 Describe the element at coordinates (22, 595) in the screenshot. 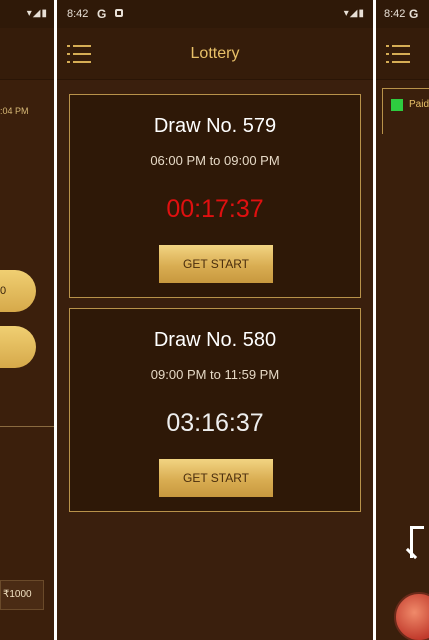

I see `amount-label: ₹1000` at that location.